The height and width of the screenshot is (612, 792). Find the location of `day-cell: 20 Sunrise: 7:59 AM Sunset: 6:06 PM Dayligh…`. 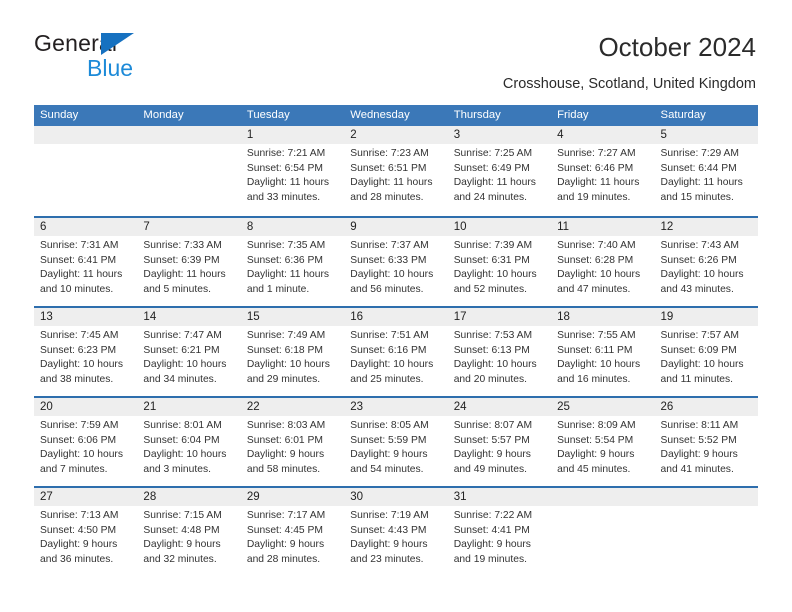

day-cell: 20 Sunrise: 7:59 AM Sunset: 6:06 PM Dayligh… is located at coordinates (86, 442).